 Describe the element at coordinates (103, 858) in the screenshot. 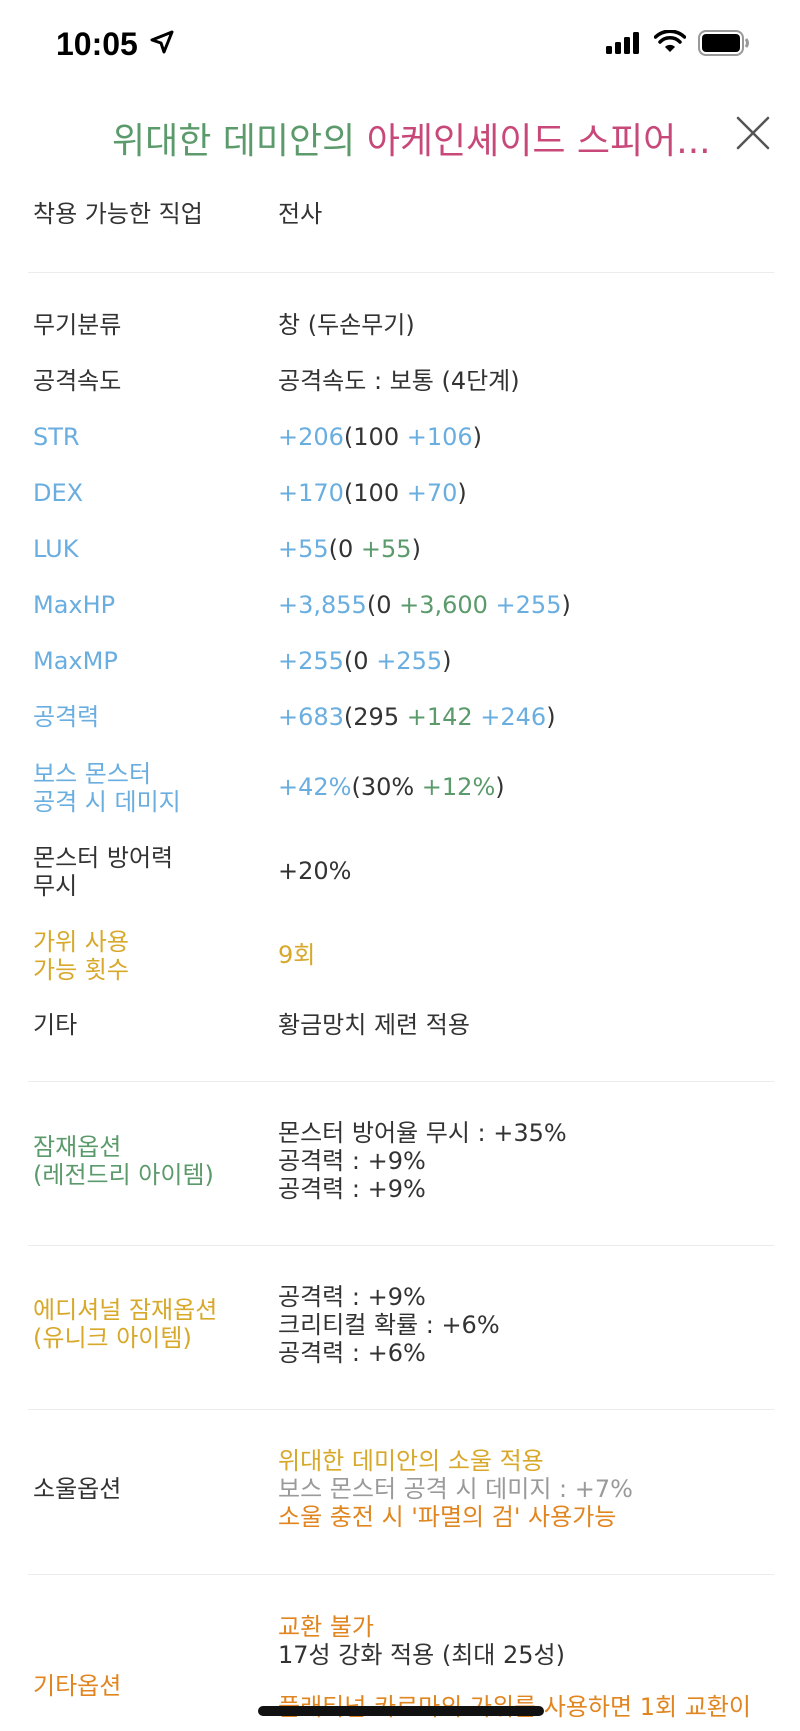

I see `label-ignore-line1: 몬스터 방어력` at that location.